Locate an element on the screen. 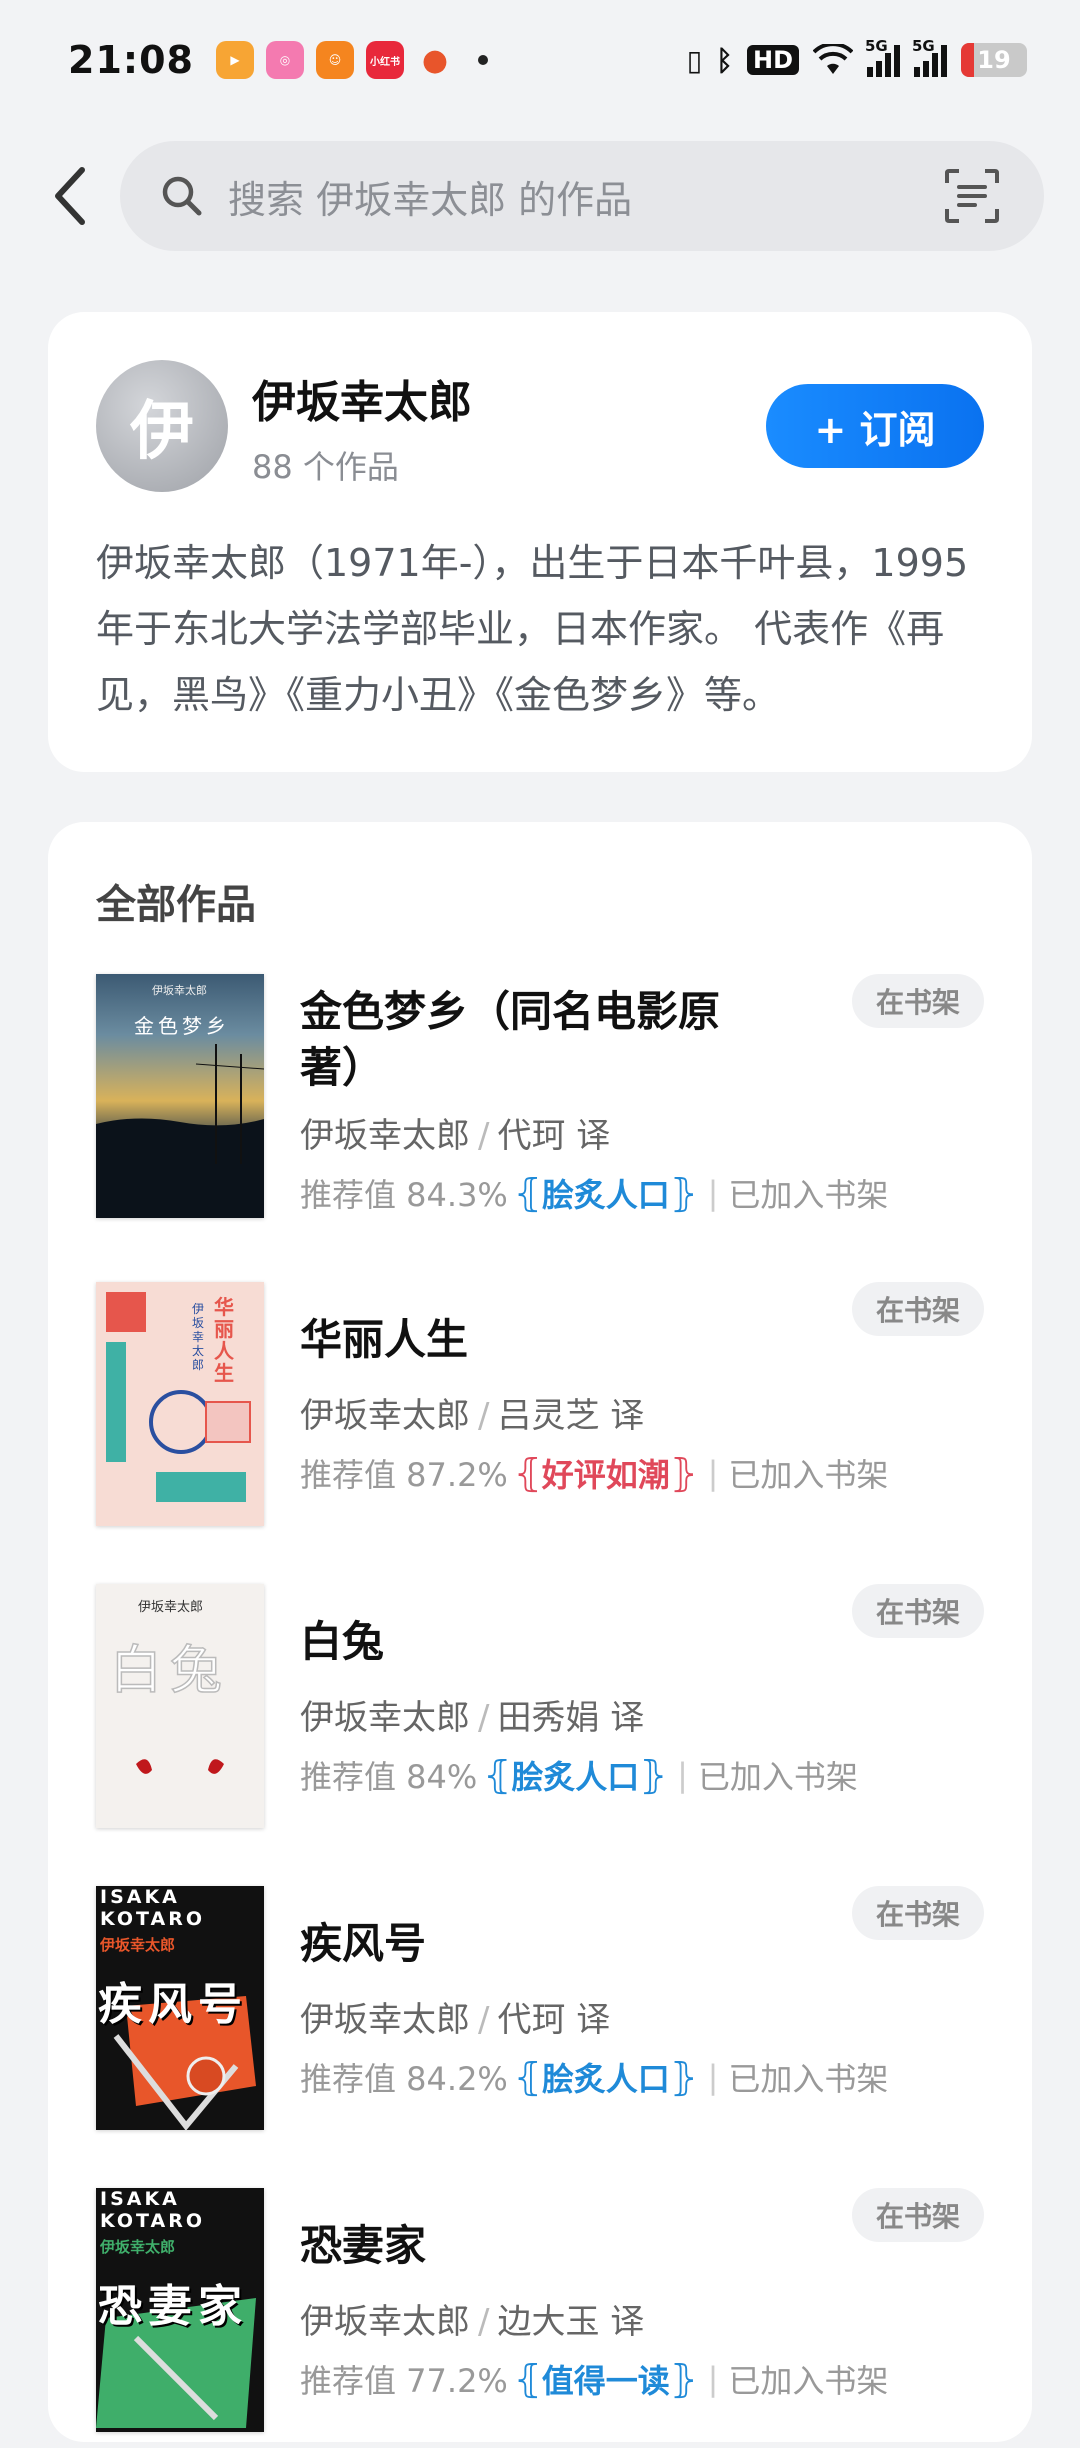 This screenshot has width=1080, height=2448. cover-title: 华丽人生 is located at coordinates (224, 1340).